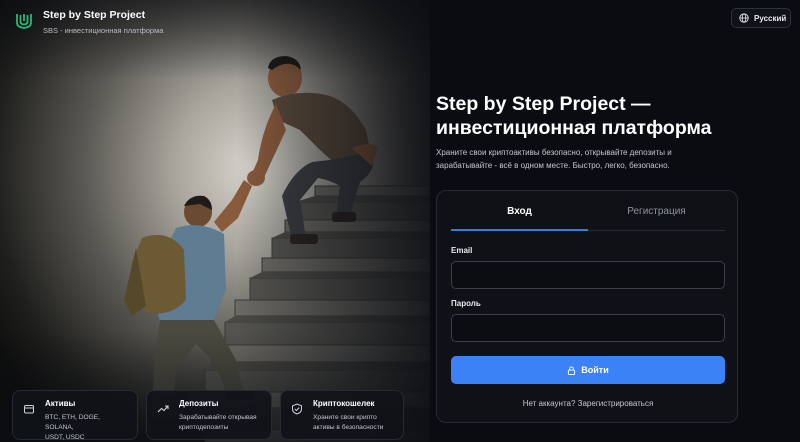 This screenshot has height=442, width=800. What do you see at coordinates (466, 303) in the screenshot?
I see `password-label: Пароль` at bounding box center [466, 303].